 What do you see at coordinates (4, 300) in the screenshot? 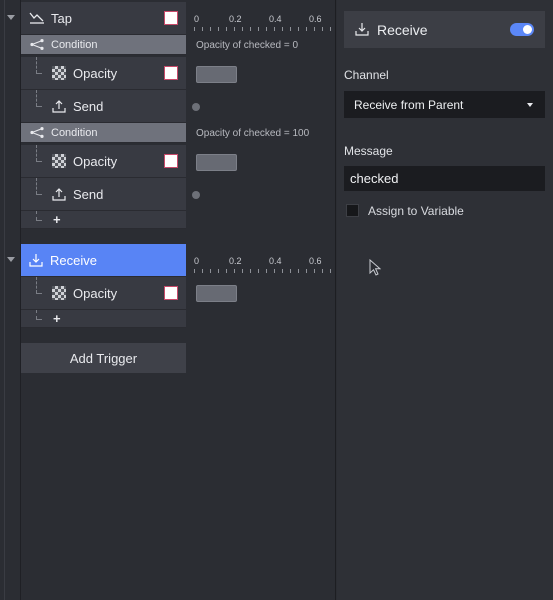
I see `gutter-line` at bounding box center [4, 300].